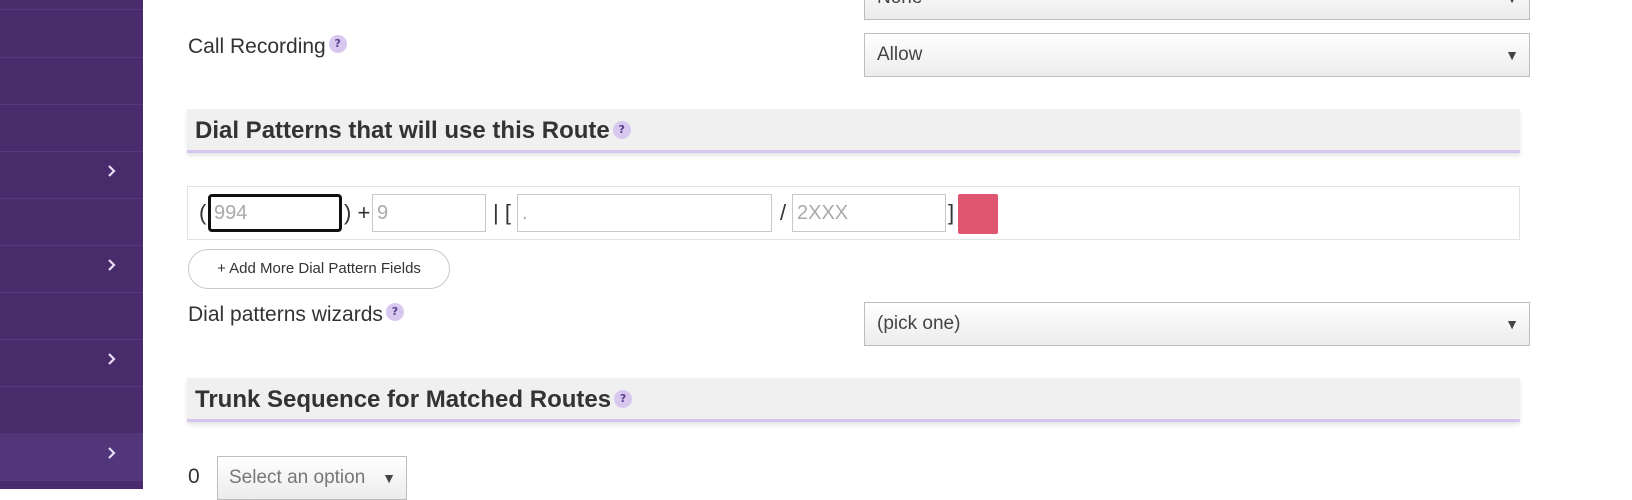 The image size is (1632, 500). Describe the element at coordinates (275, 213) in the screenshot. I see `prepend-input: 994` at that location.